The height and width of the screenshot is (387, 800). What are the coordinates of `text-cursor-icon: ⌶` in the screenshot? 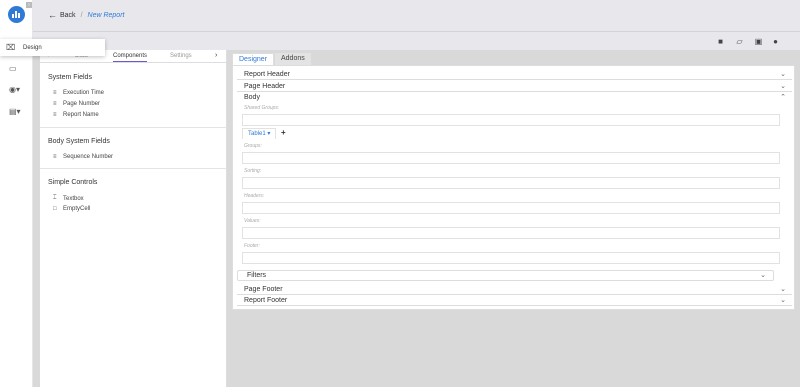 It's located at (55, 198).